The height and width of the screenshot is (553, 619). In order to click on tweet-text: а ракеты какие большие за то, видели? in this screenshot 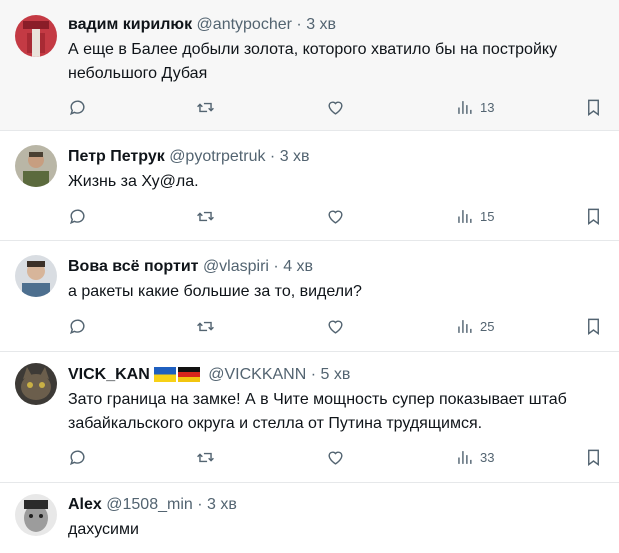, I will do `click(215, 291)`.